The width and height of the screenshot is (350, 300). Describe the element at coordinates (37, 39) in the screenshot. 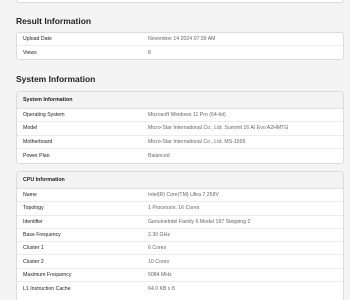

I see `row-key: Upload Date` at that location.